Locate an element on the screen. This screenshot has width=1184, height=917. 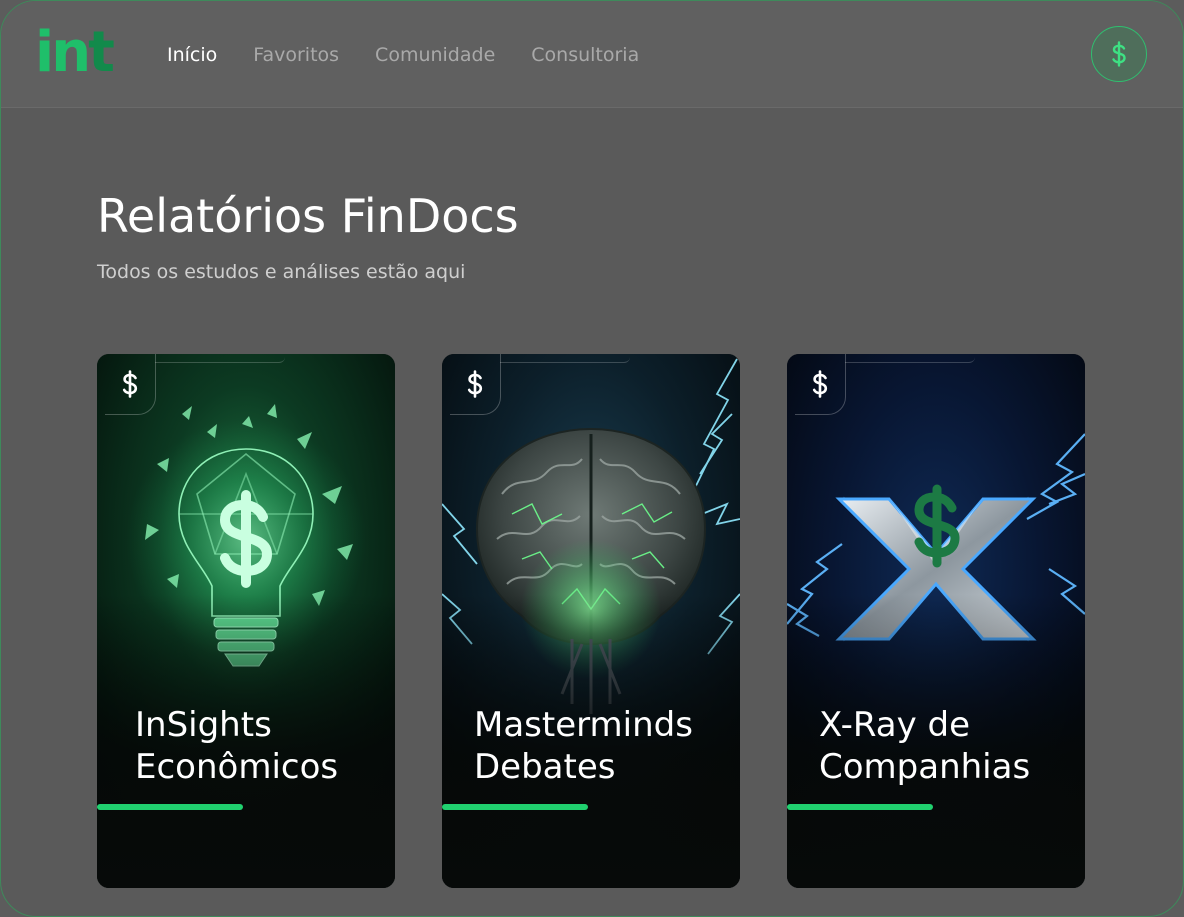
card-title-line-1: InSights is located at coordinates (203, 725).